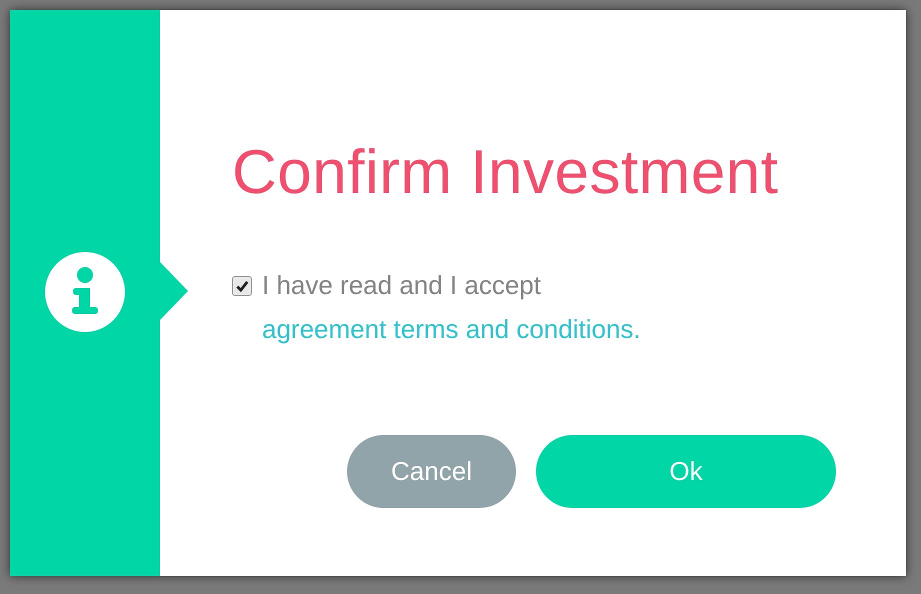 The height and width of the screenshot is (594, 921). What do you see at coordinates (85, 292) in the screenshot?
I see `info-icon` at bounding box center [85, 292].